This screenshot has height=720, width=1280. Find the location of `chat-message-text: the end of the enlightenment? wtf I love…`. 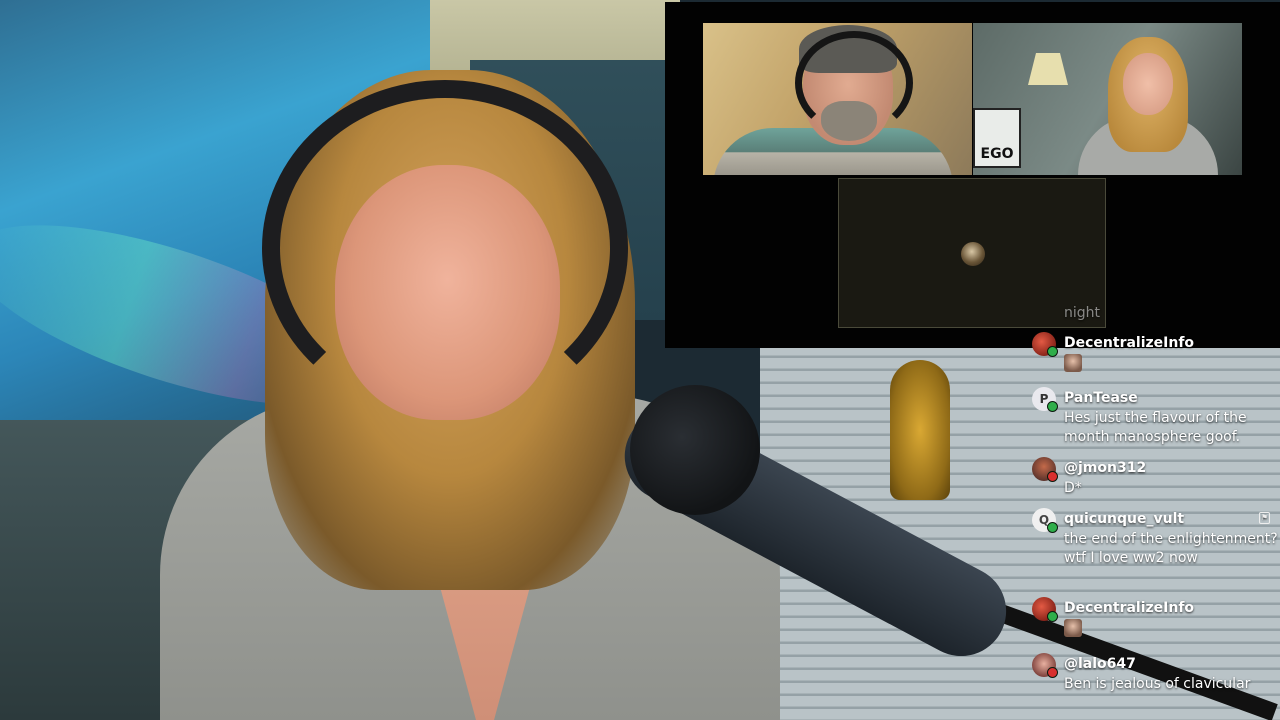

chat-message-text: the end of the enlightenment? wtf I love… is located at coordinates (1171, 548).